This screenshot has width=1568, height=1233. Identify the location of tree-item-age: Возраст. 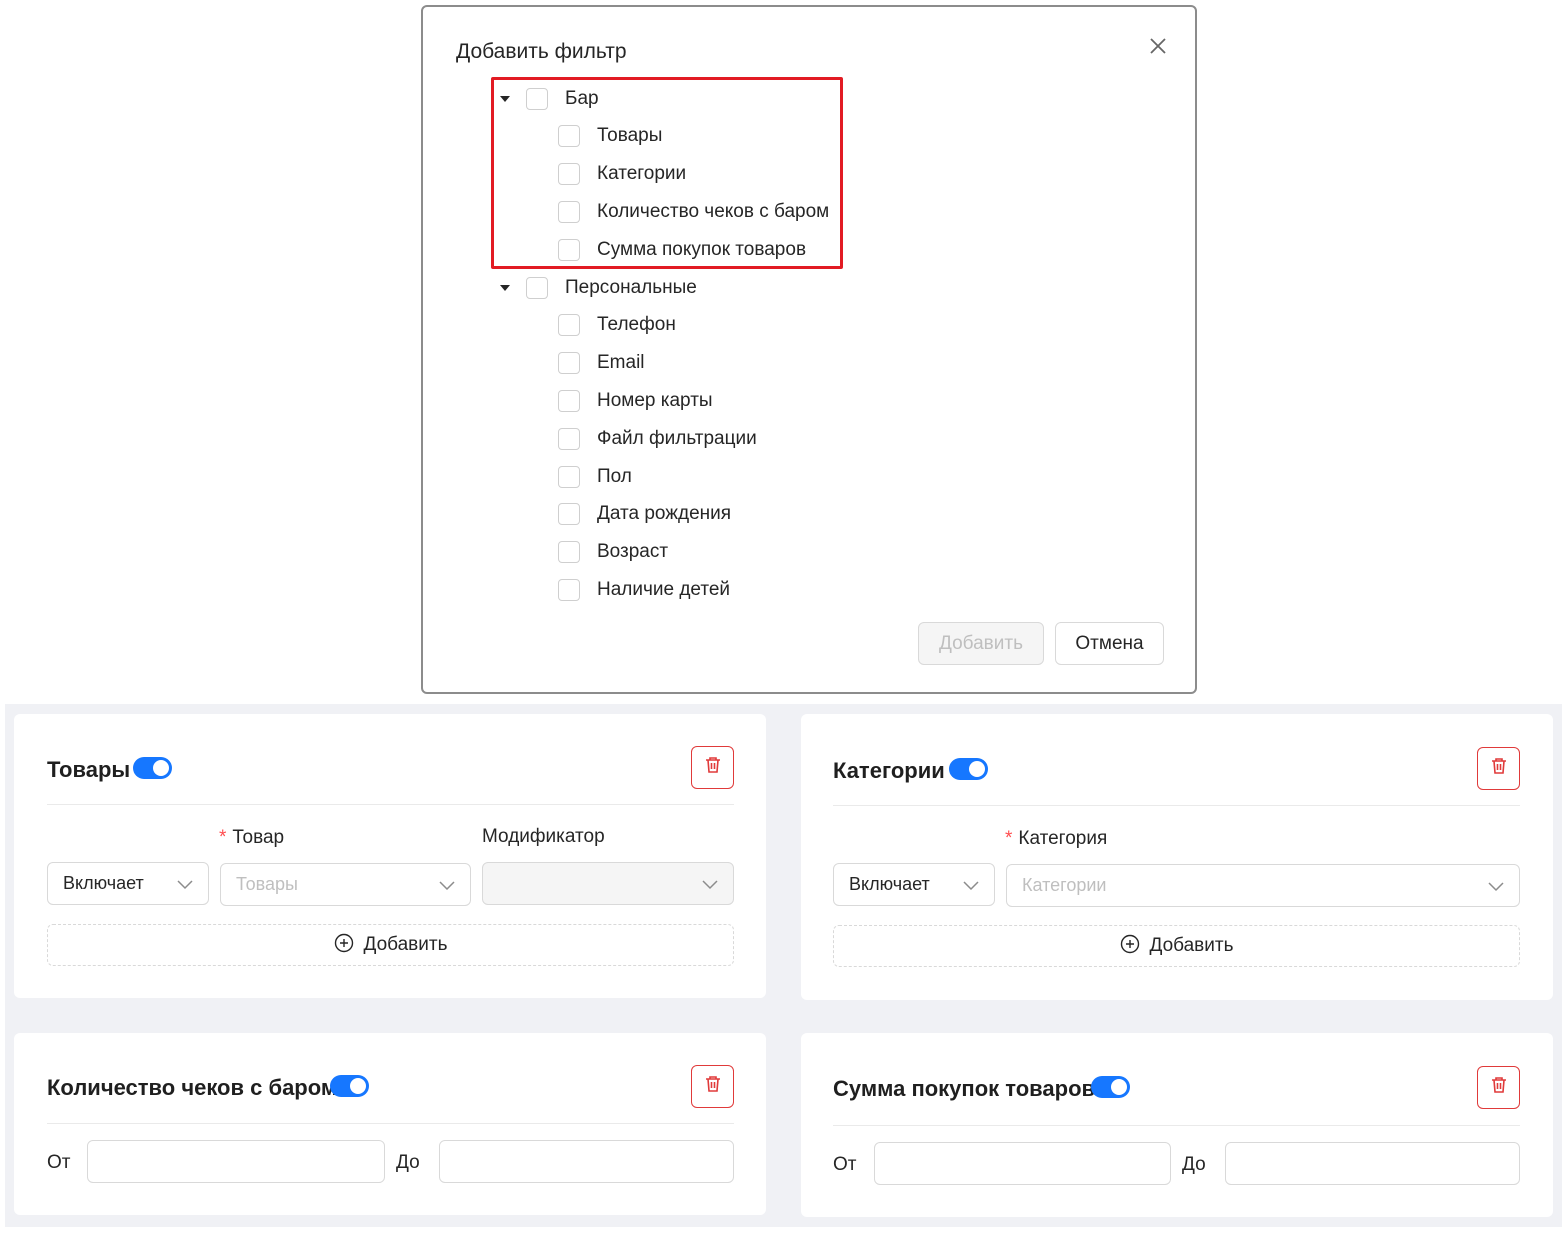
(613, 552).